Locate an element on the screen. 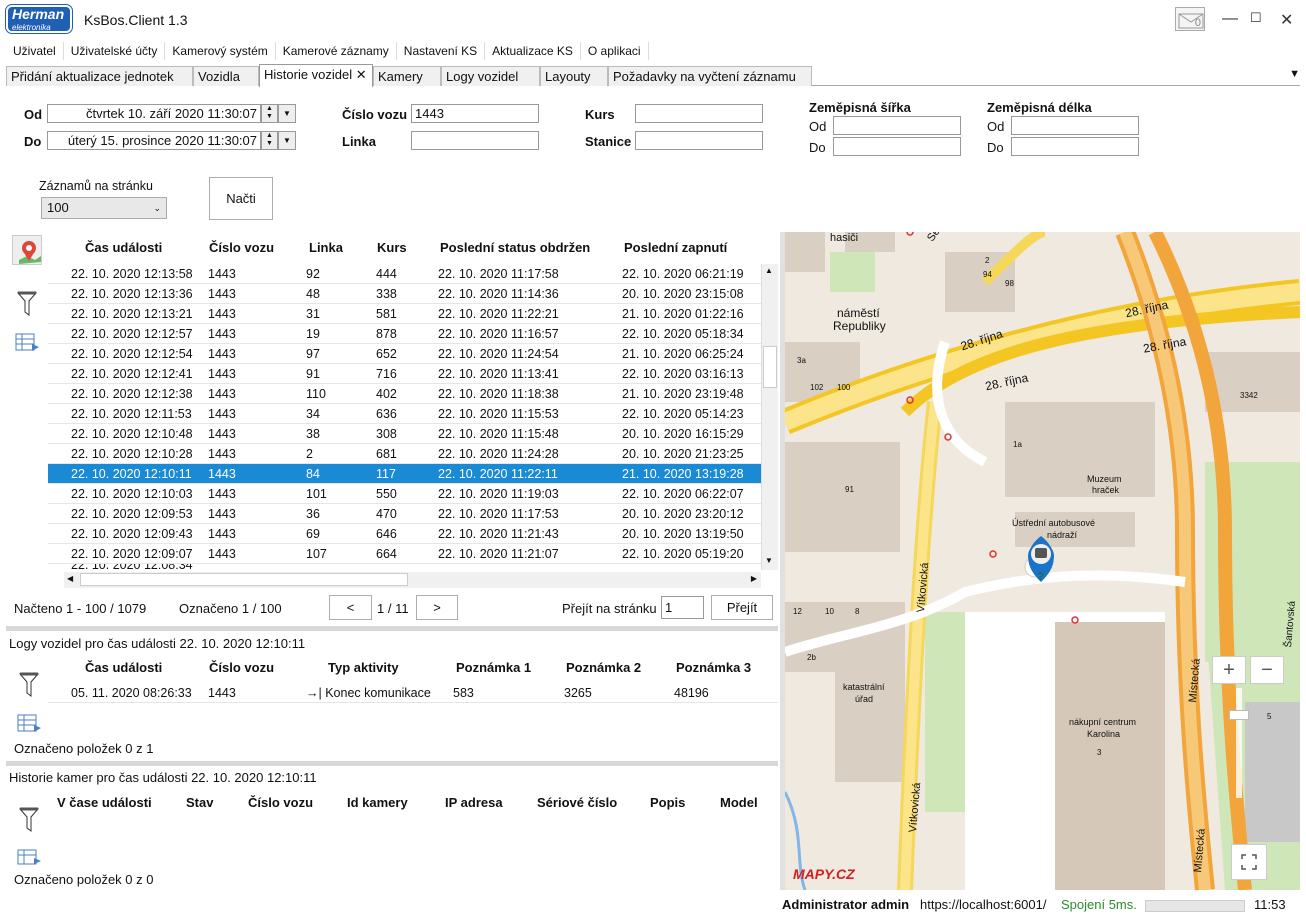  stanice-field is located at coordinates (699, 140).